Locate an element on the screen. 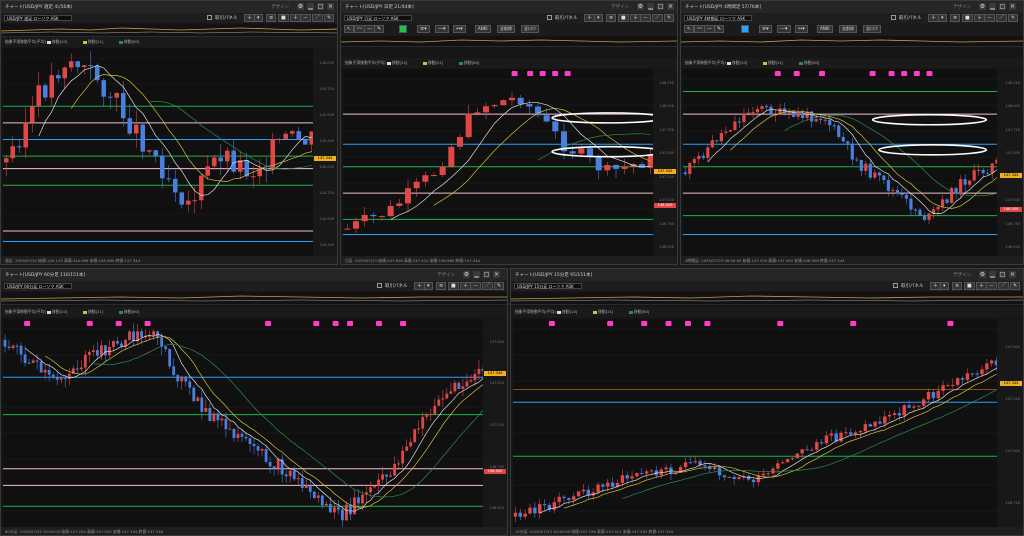 This screenshot has height=536, width=1024. symbol-select: USD/JPY 4時間足 ローソク ASK is located at coordinates (718, 18).